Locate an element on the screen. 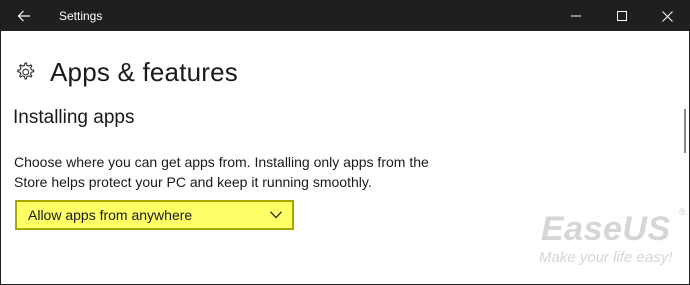  dropdown-selected-value: Allow apps from anywhere is located at coordinates (110, 215).